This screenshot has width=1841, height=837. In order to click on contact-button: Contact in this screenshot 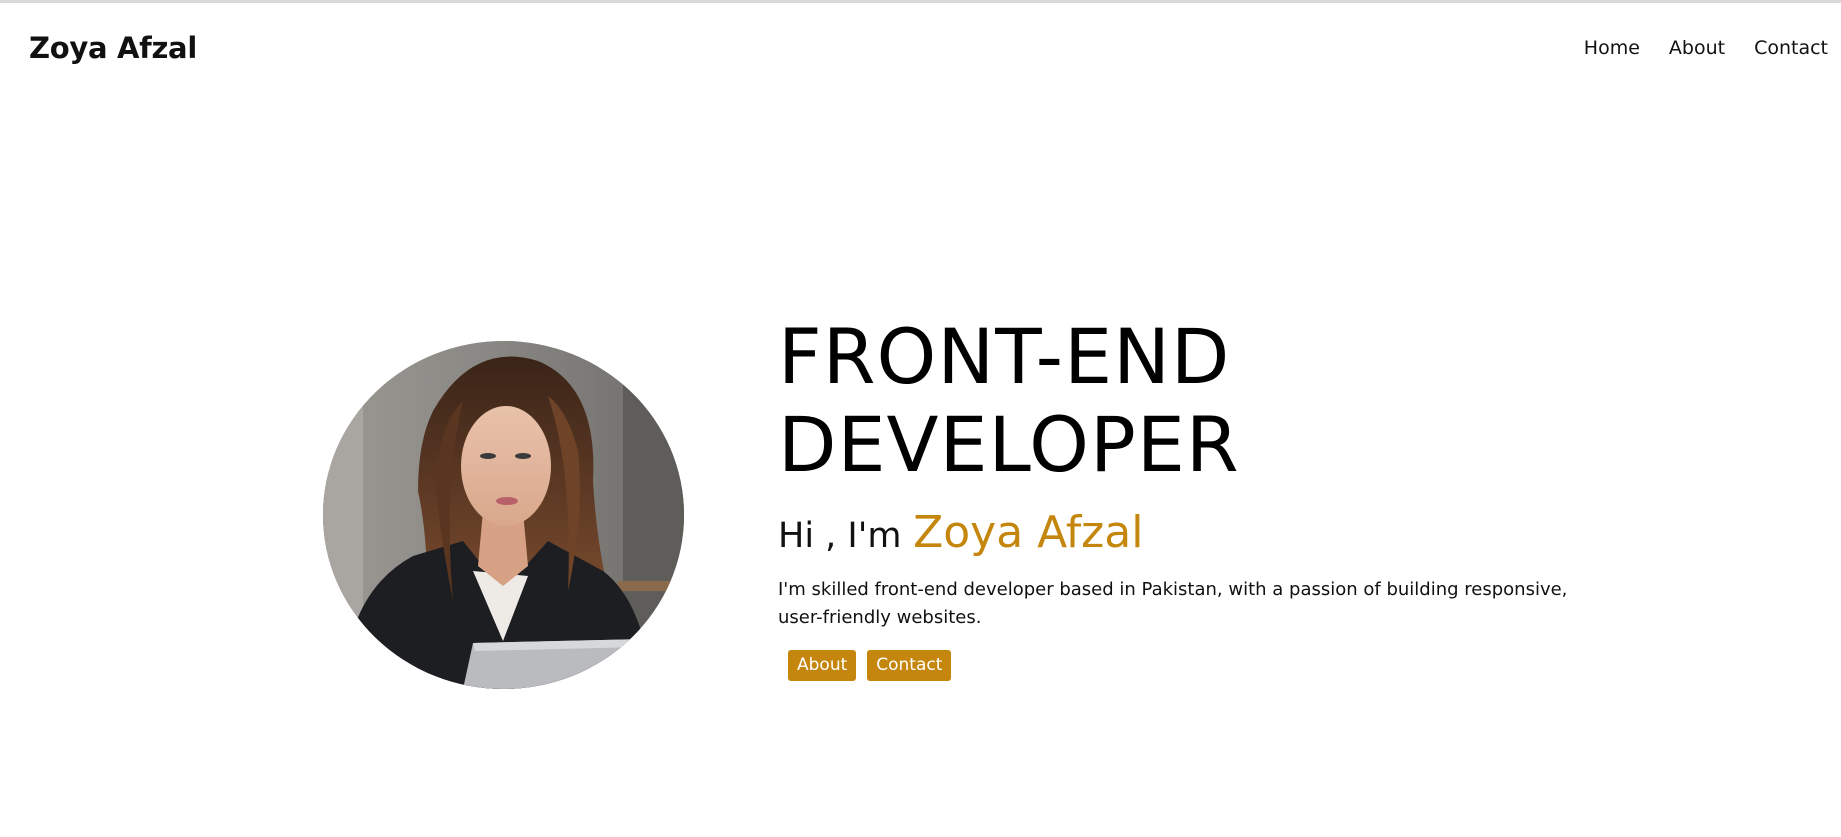, I will do `click(909, 665)`.